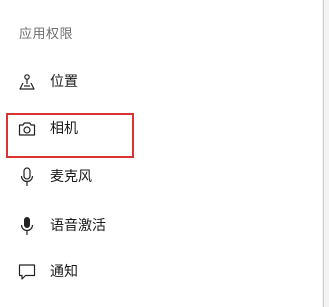  What do you see at coordinates (27, 272) in the screenshot?
I see `notification-icon` at bounding box center [27, 272].